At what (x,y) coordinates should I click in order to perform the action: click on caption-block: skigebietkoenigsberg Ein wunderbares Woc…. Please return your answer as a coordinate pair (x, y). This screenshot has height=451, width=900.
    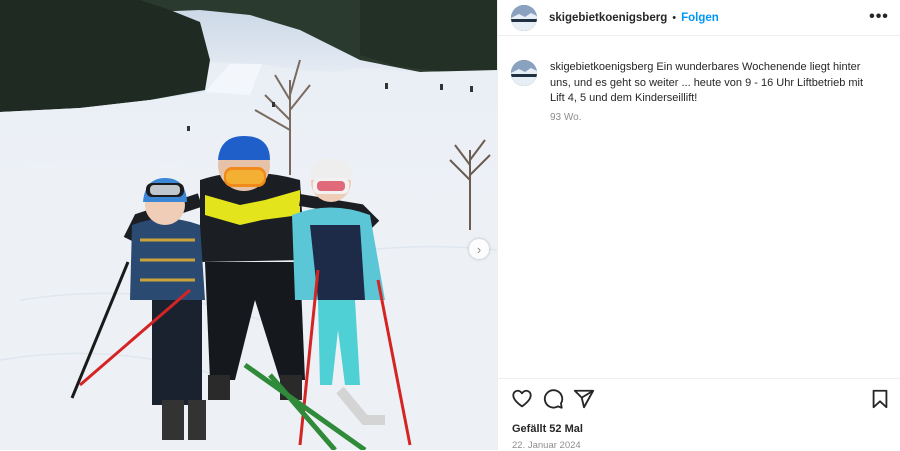
    Looking at the image, I should click on (701, 91).